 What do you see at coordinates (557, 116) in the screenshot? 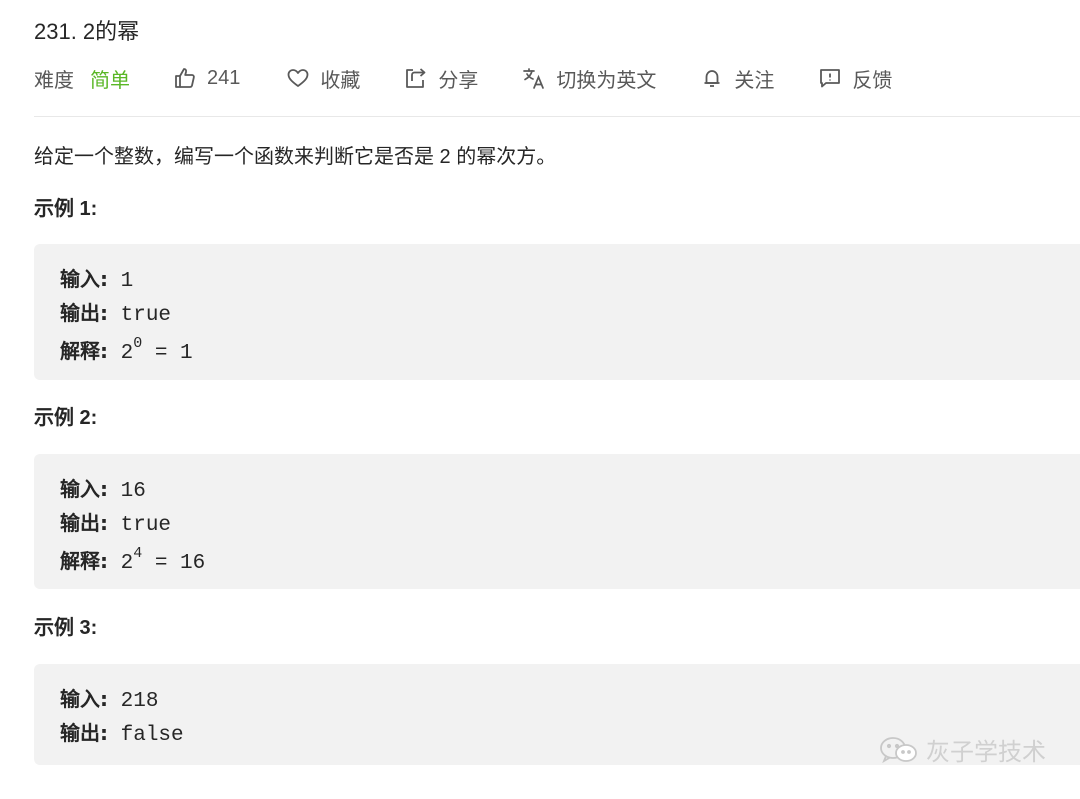
I see `header-divider` at bounding box center [557, 116].